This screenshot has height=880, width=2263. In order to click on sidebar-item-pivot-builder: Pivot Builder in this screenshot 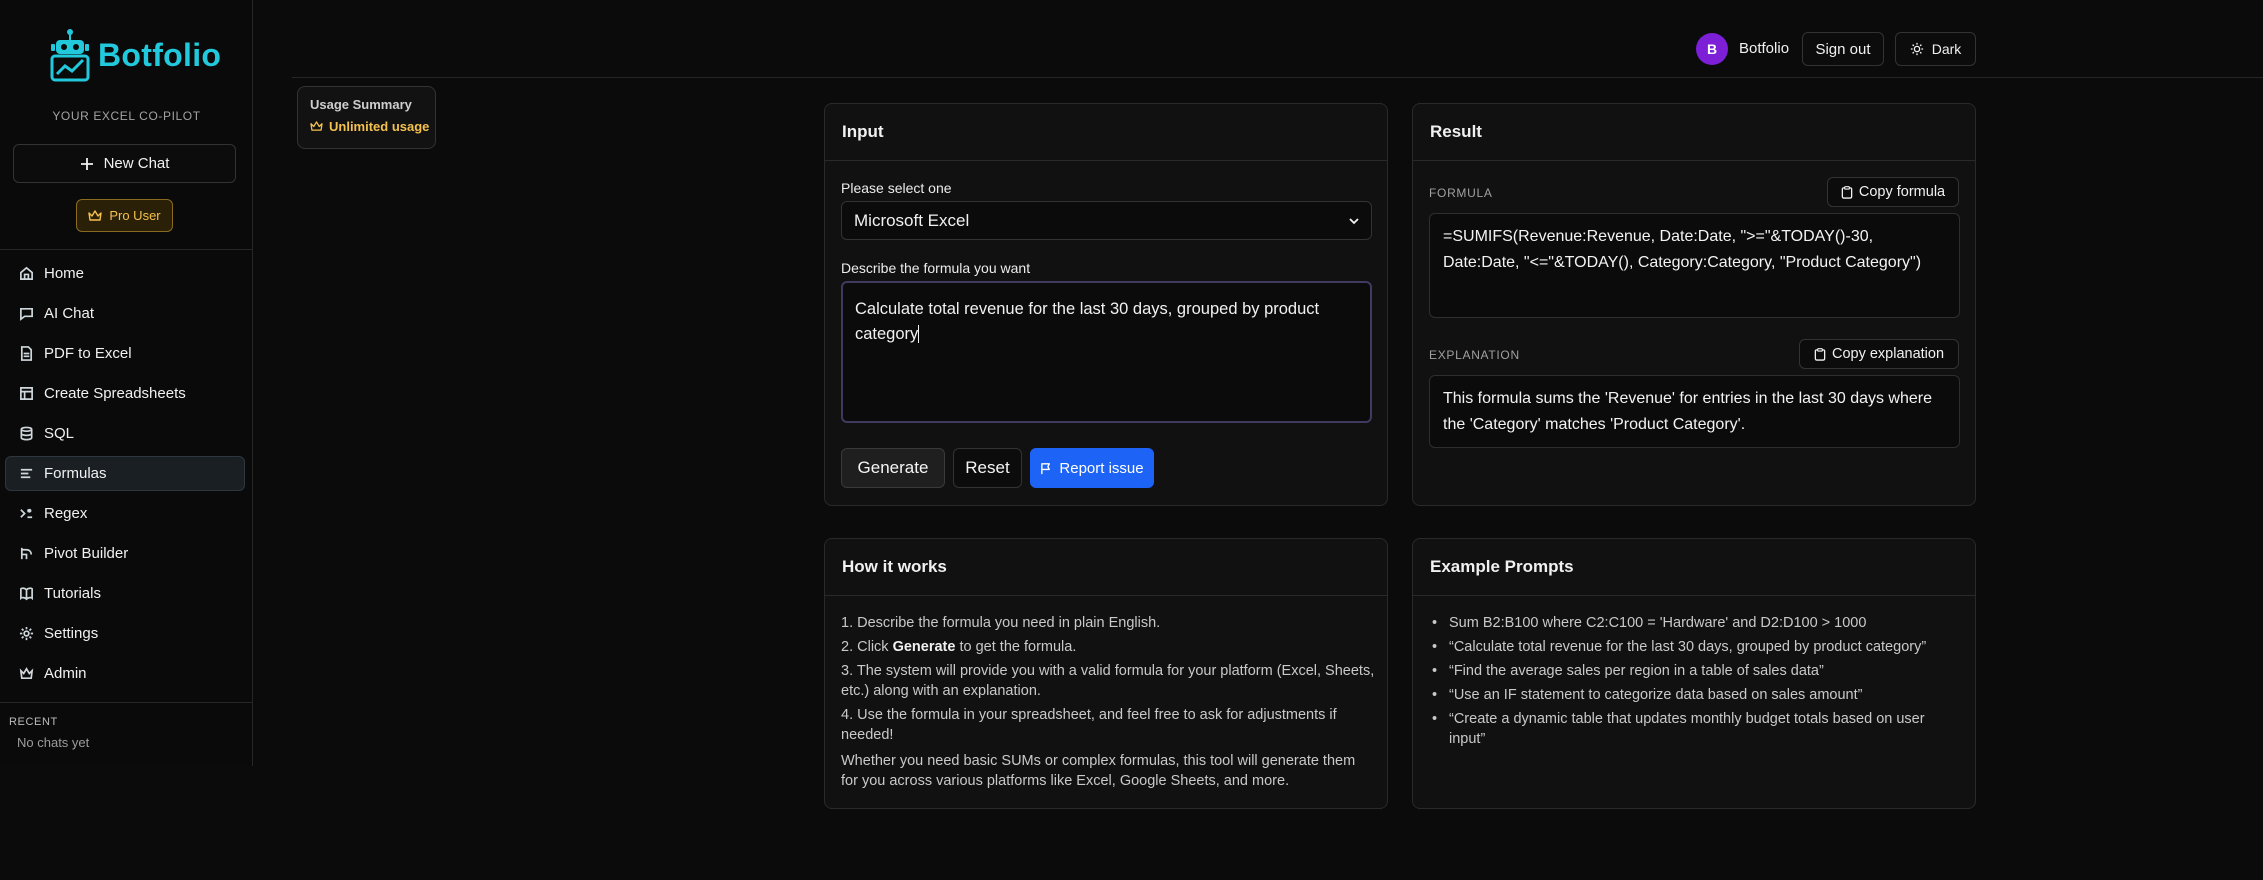, I will do `click(125, 553)`.